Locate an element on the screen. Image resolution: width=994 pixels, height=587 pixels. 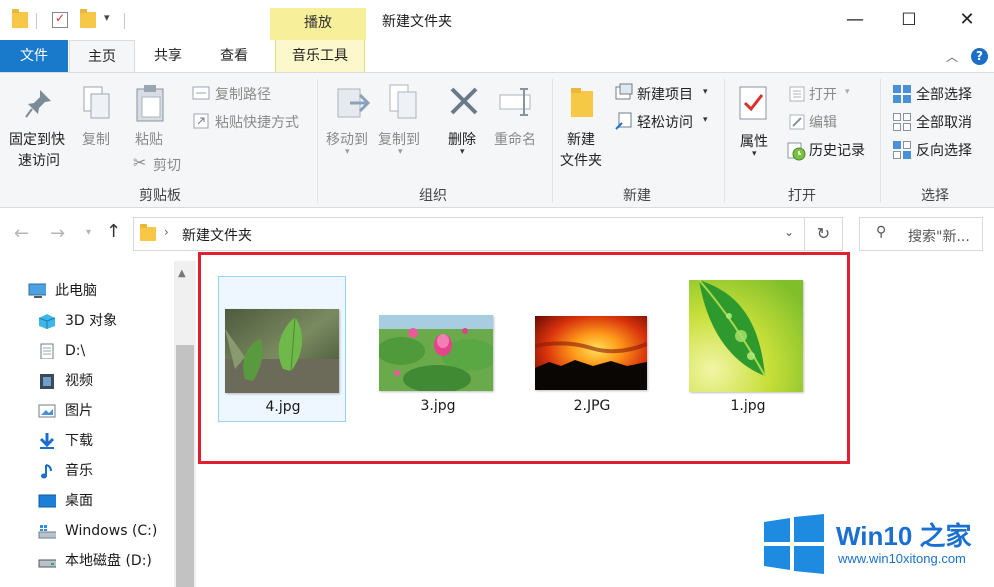
delete-button: 删除 is located at coordinates (462, 139).